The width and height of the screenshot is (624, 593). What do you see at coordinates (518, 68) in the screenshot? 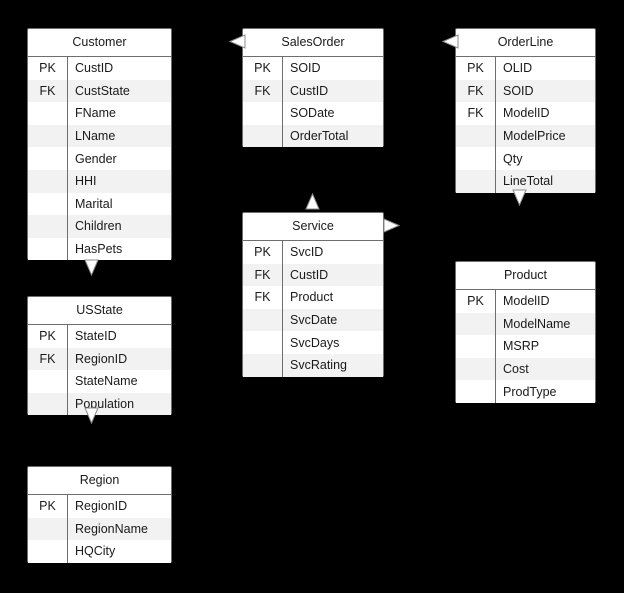
I see `attribute-name: OLID` at bounding box center [518, 68].